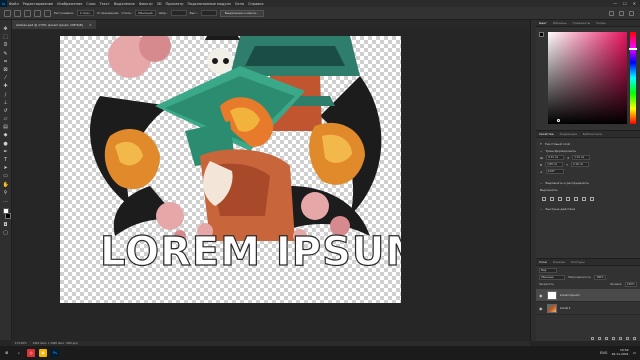 The width and height of the screenshot is (640, 360). What do you see at coordinates (6, 176) in the screenshot?
I see `rectangle-tool-icon: ▭` at bounding box center [6, 176].